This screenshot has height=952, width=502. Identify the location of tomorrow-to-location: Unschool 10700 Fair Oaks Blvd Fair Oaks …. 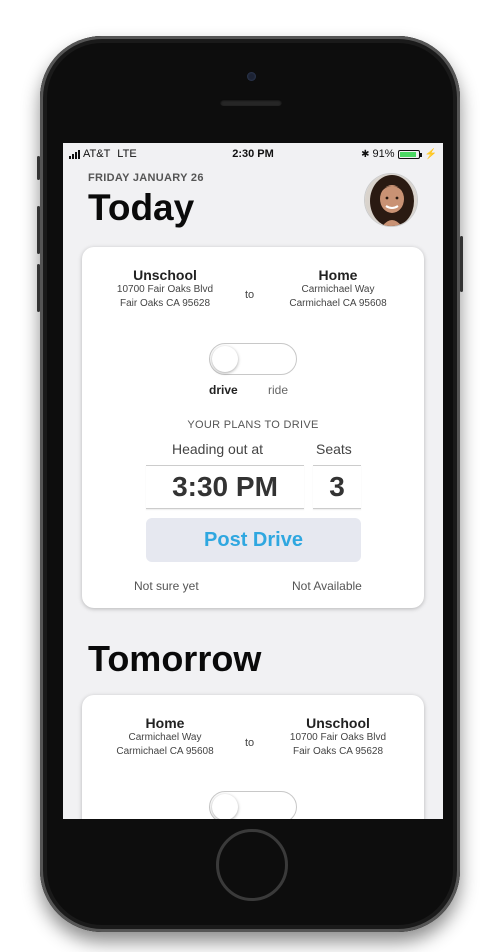
(338, 737).